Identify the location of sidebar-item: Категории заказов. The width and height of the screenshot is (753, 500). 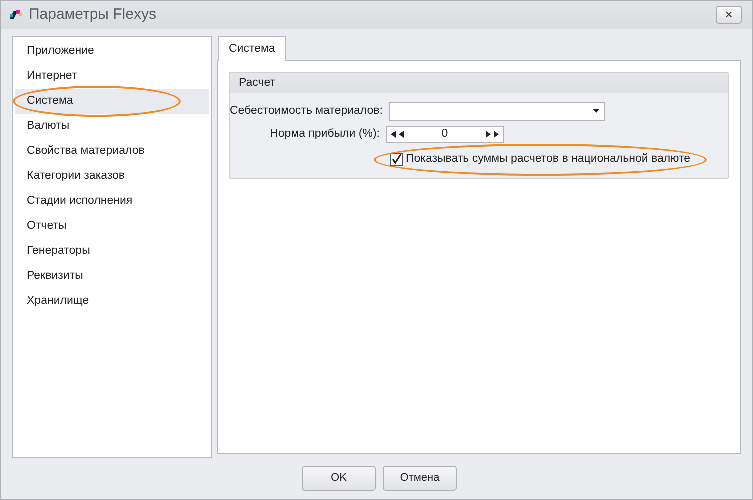
(112, 176).